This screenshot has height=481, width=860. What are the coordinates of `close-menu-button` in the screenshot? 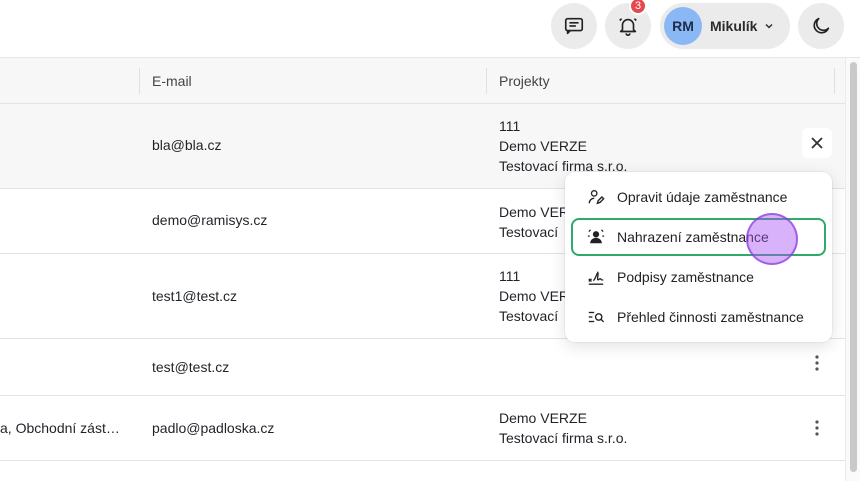 It's located at (817, 143).